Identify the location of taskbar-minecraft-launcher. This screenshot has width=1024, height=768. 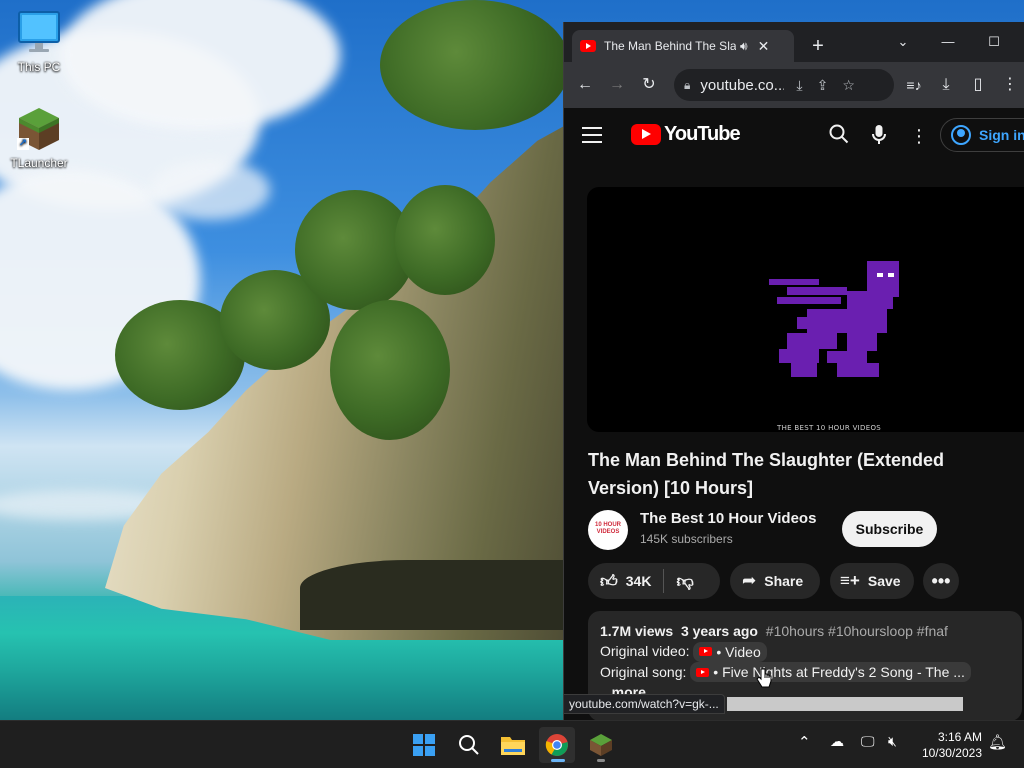
(601, 745).